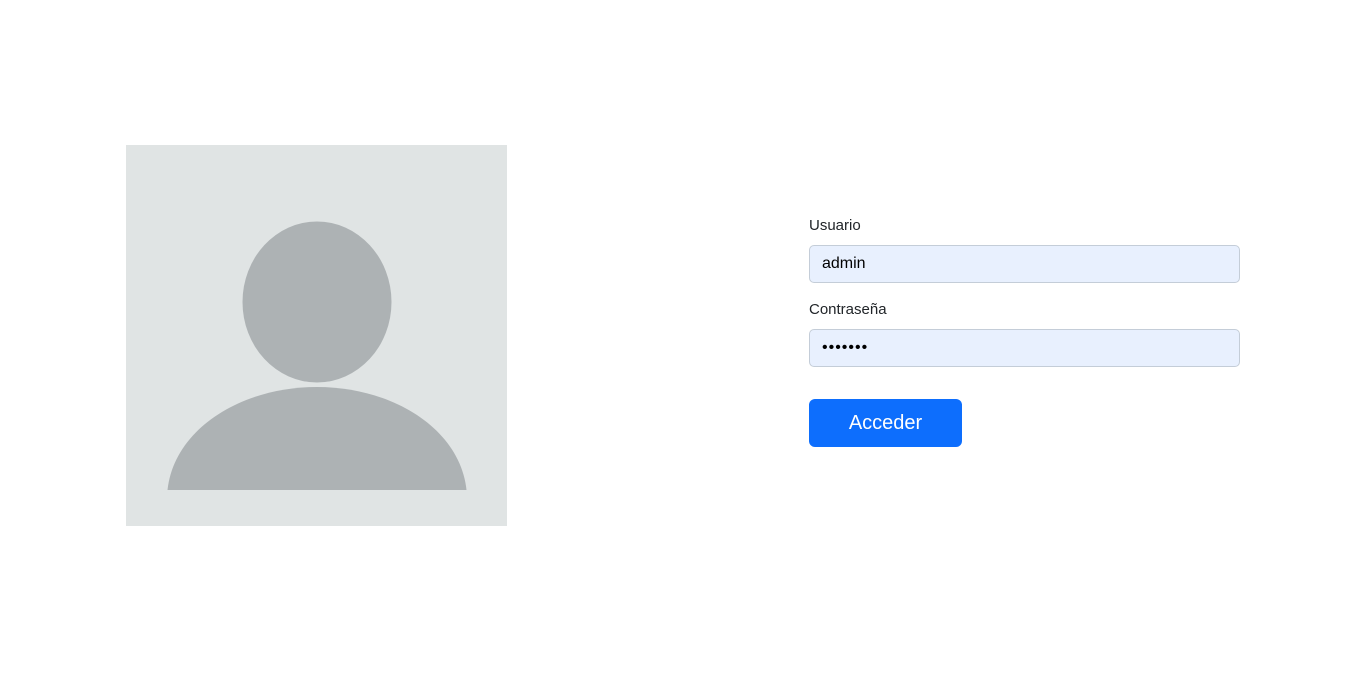 Image resolution: width=1361 pixels, height=683 pixels. Describe the element at coordinates (317, 302) in the screenshot. I see `avatar-head-shape` at that location.